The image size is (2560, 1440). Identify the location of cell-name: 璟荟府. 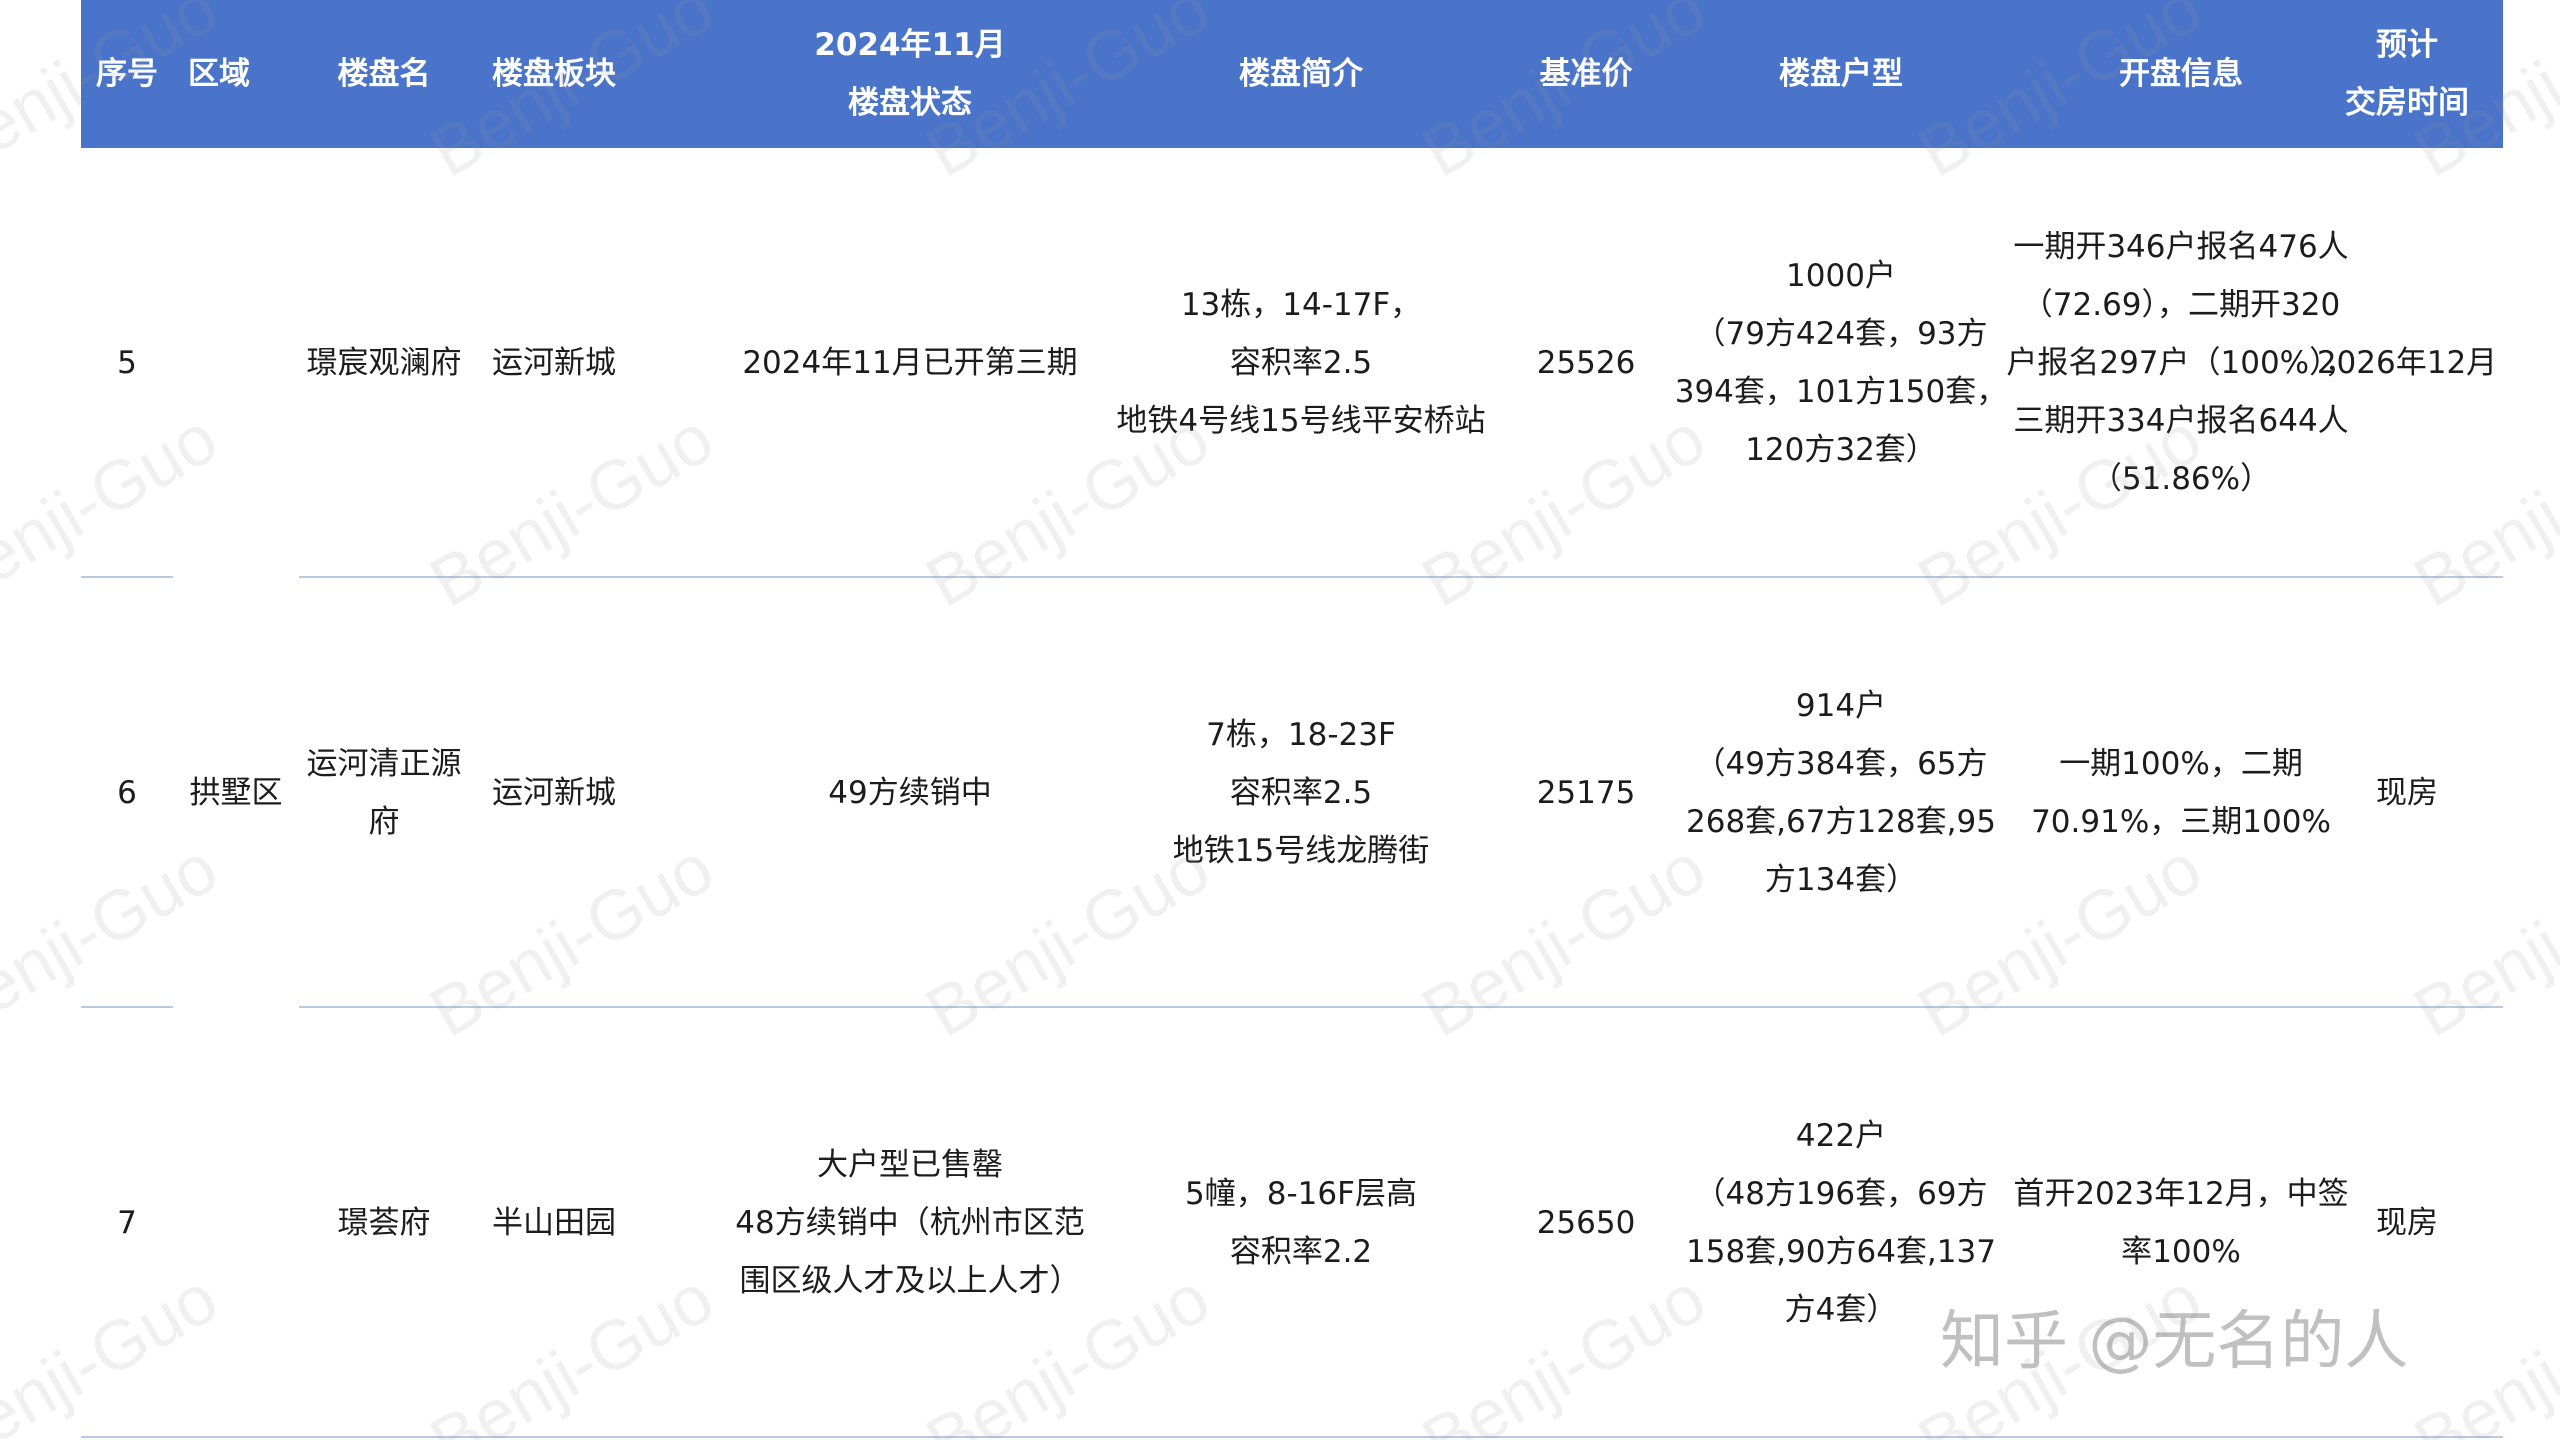
(384, 1223).